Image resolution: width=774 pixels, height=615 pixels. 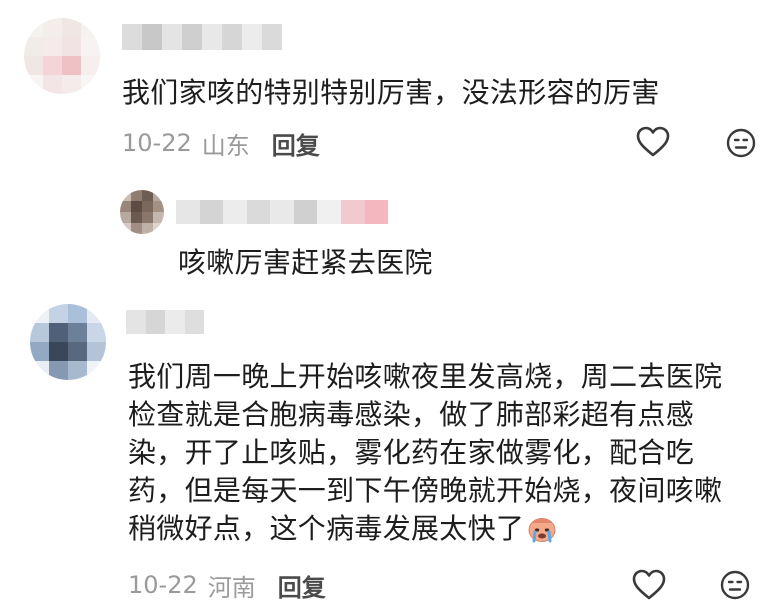 I want to click on comment-meta: 10-22 山东 回复, so click(x=221, y=143).